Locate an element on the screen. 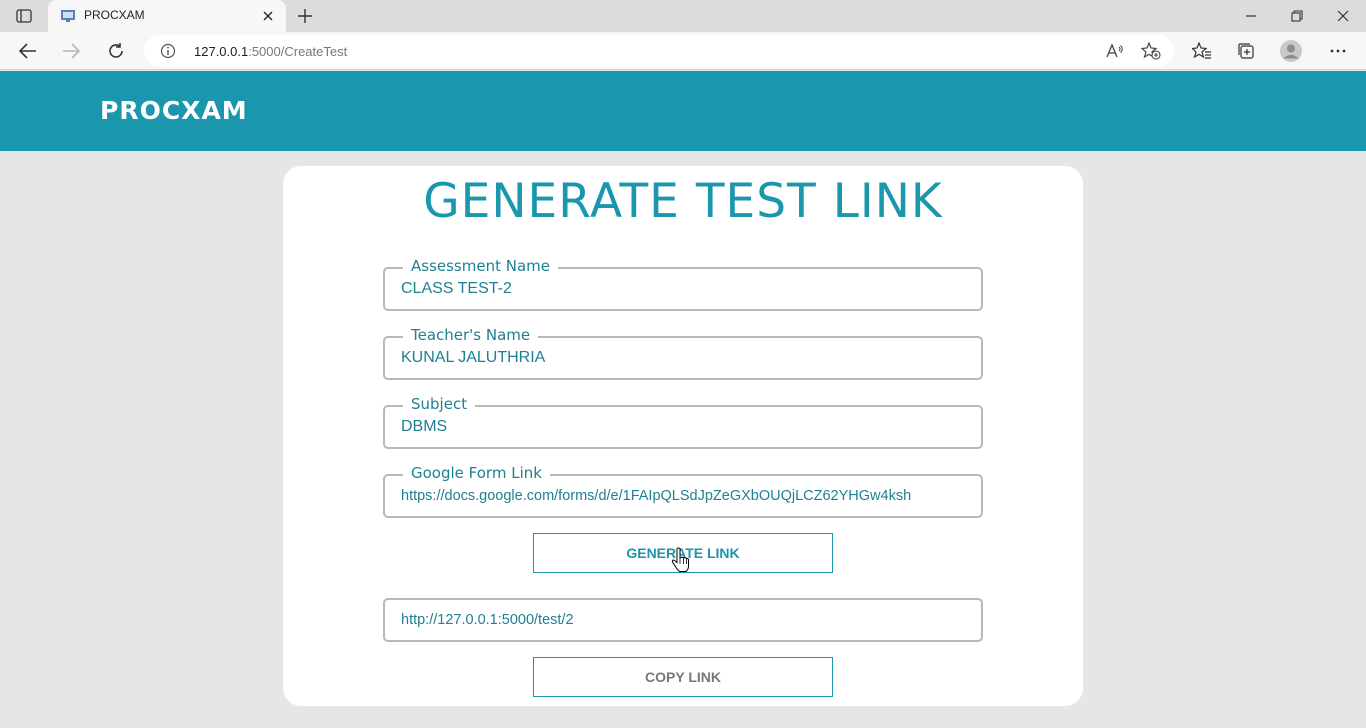  collections-icon is located at coordinates (1246, 51).